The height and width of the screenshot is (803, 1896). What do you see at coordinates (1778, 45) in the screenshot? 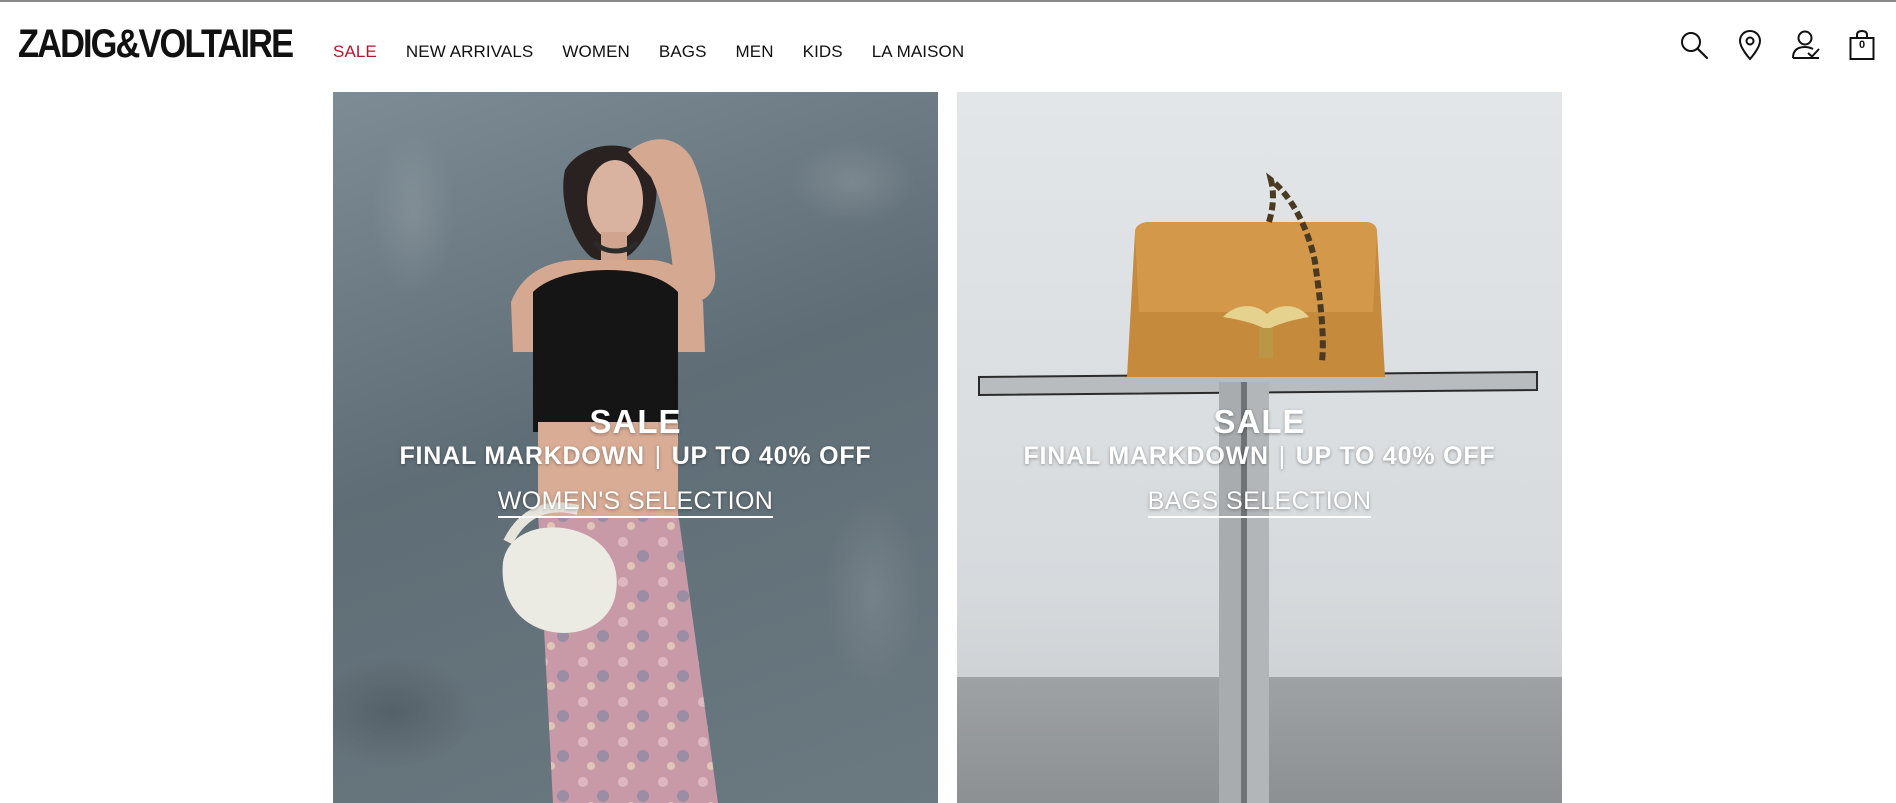
I see `header-icons: 0` at bounding box center [1778, 45].